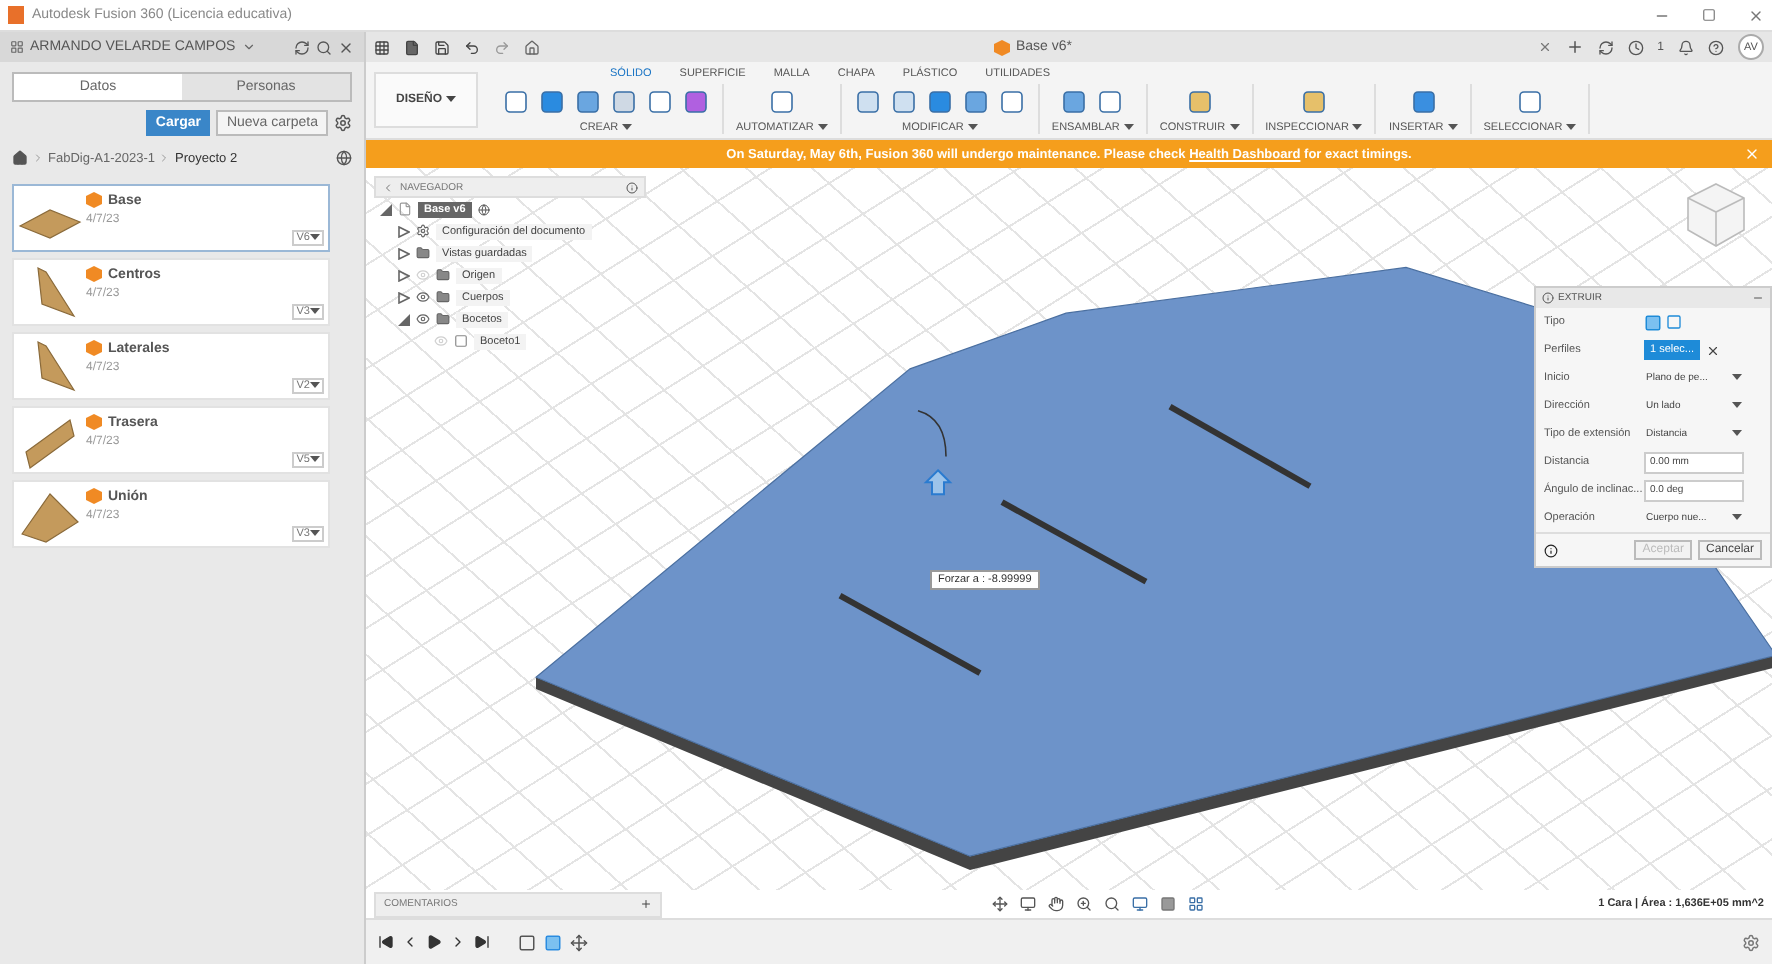 Image resolution: width=1772 pixels, height=964 pixels. Describe the element at coordinates (939, 102) in the screenshot. I see `combine-icon` at that location.